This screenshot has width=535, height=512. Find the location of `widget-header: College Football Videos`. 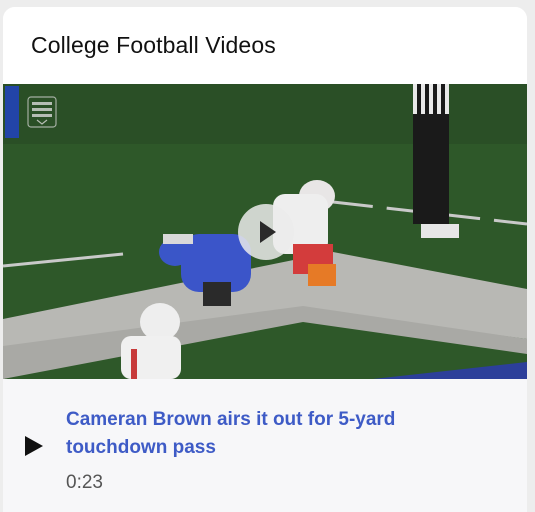

widget-header: College Football Videos is located at coordinates (265, 45).